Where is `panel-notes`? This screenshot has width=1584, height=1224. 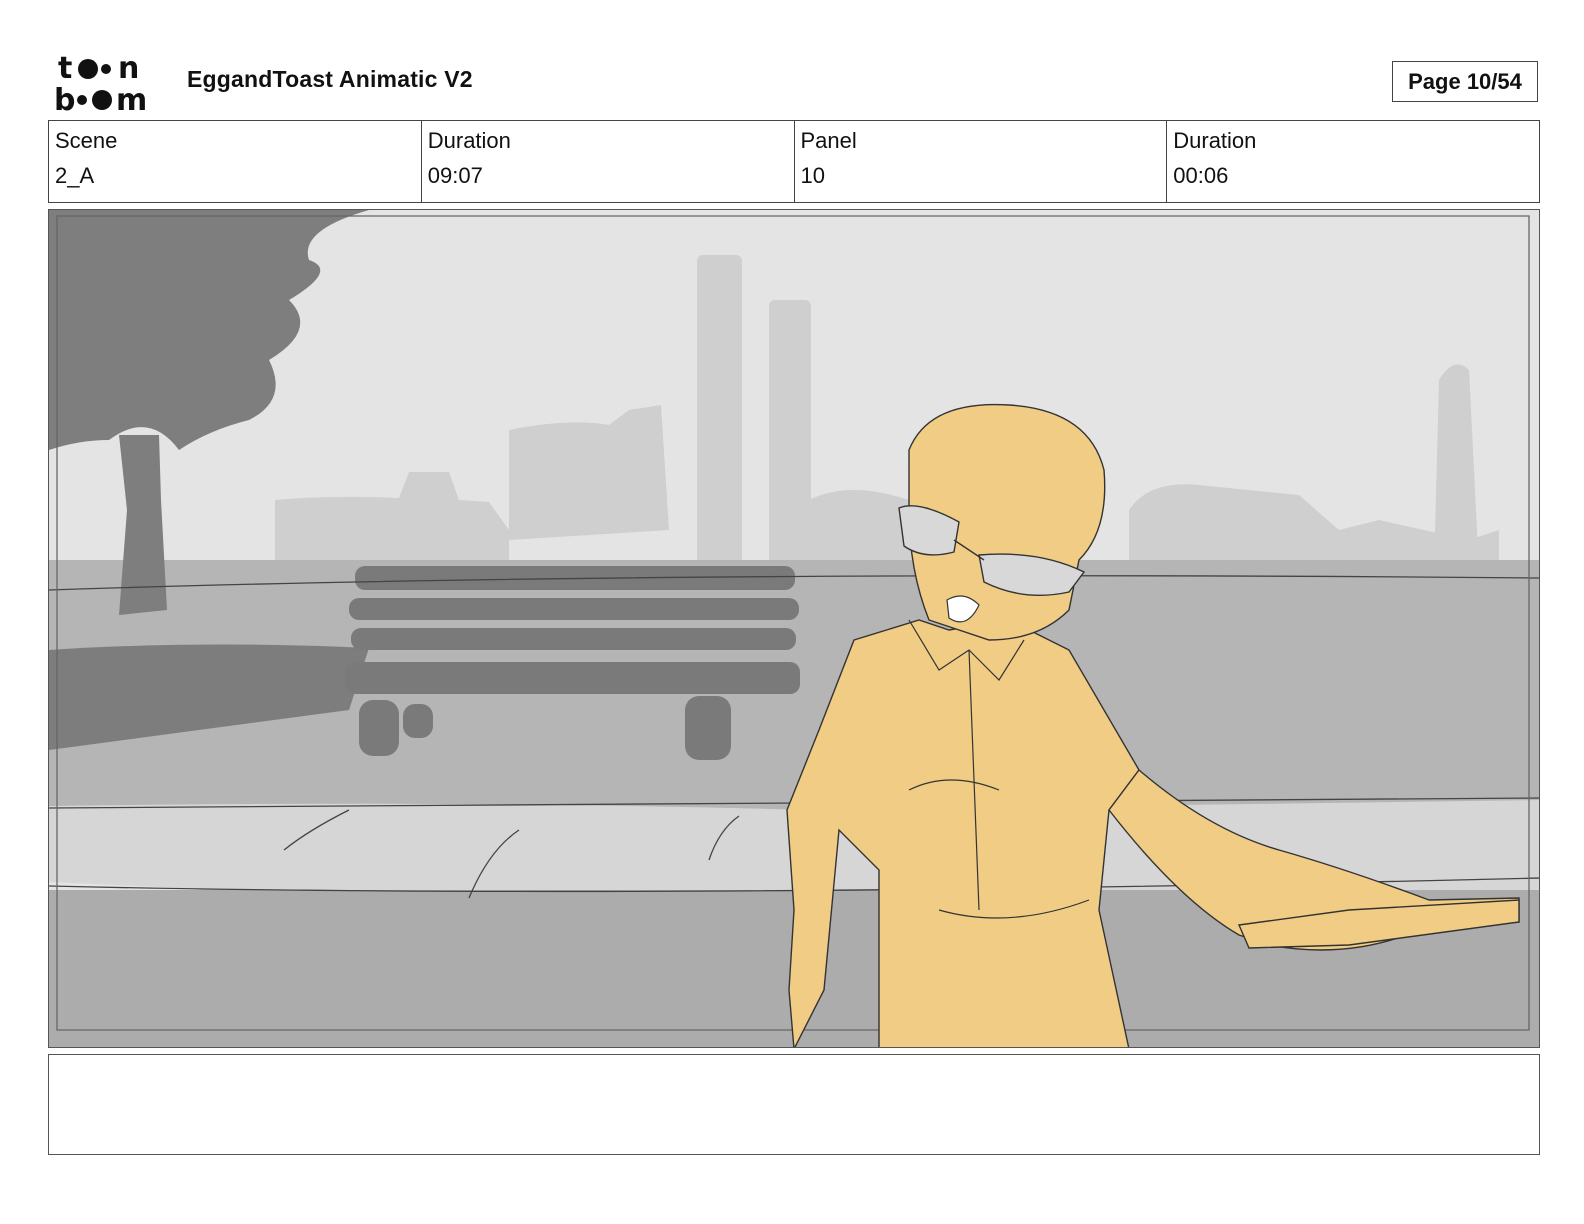
panel-notes is located at coordinates (794, 1104).